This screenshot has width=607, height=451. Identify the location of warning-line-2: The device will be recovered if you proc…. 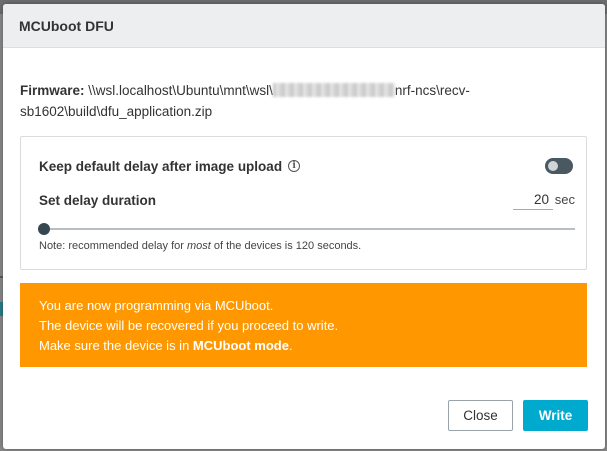
(189, 325).